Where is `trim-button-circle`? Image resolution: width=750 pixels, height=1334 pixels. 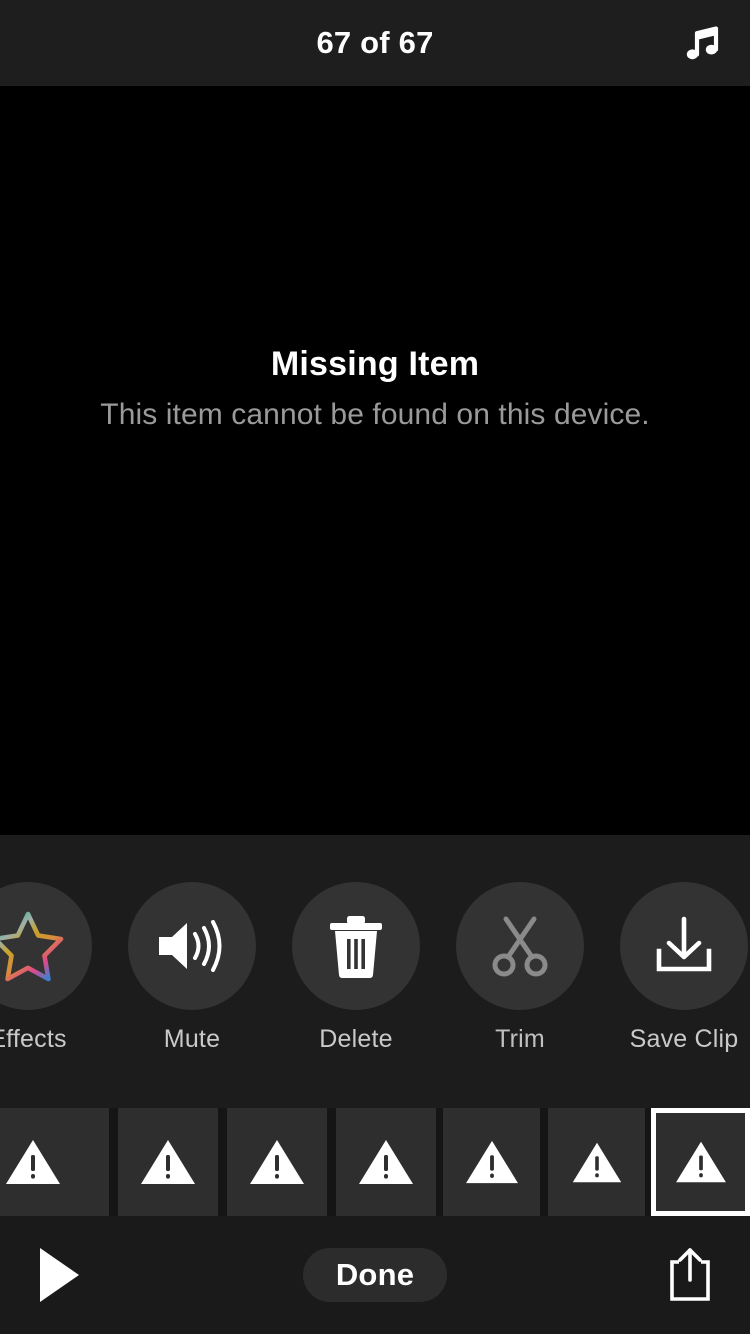
trim-button-circle is located at coordinates (520, 946).